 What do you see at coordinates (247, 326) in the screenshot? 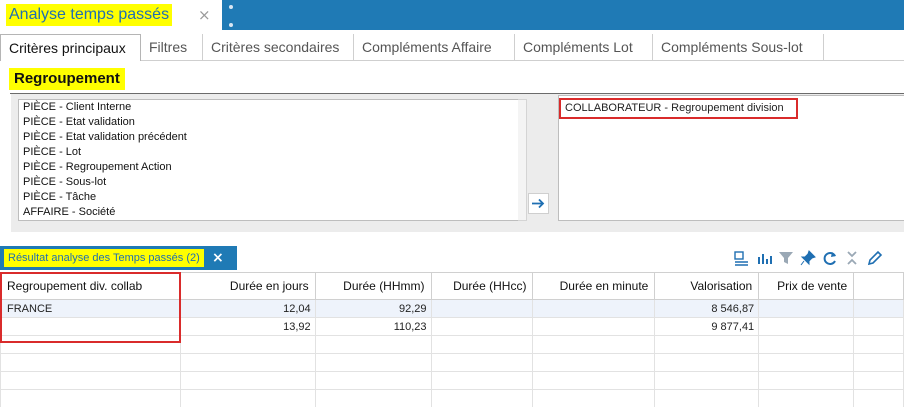
I see `table-cell: 13,92` at bounding box center [247, 326].